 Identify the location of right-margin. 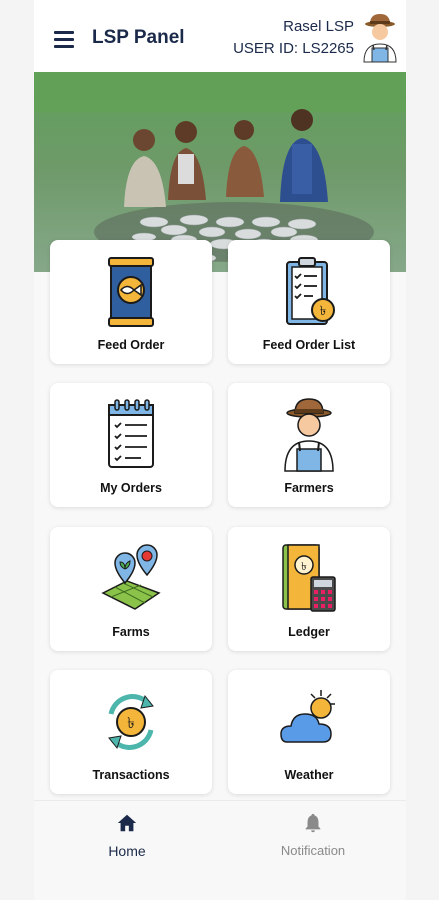
(422, 450).